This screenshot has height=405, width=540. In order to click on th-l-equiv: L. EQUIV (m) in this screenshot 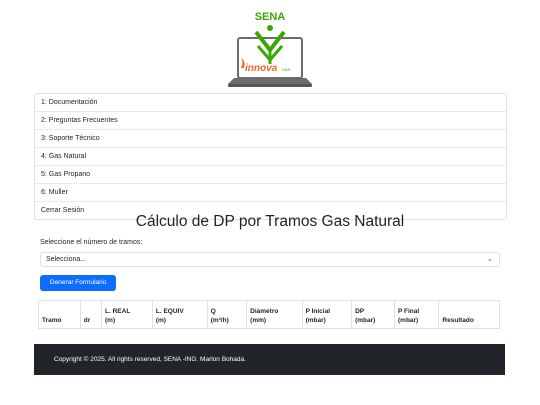, I will do `click(179, 314)`.